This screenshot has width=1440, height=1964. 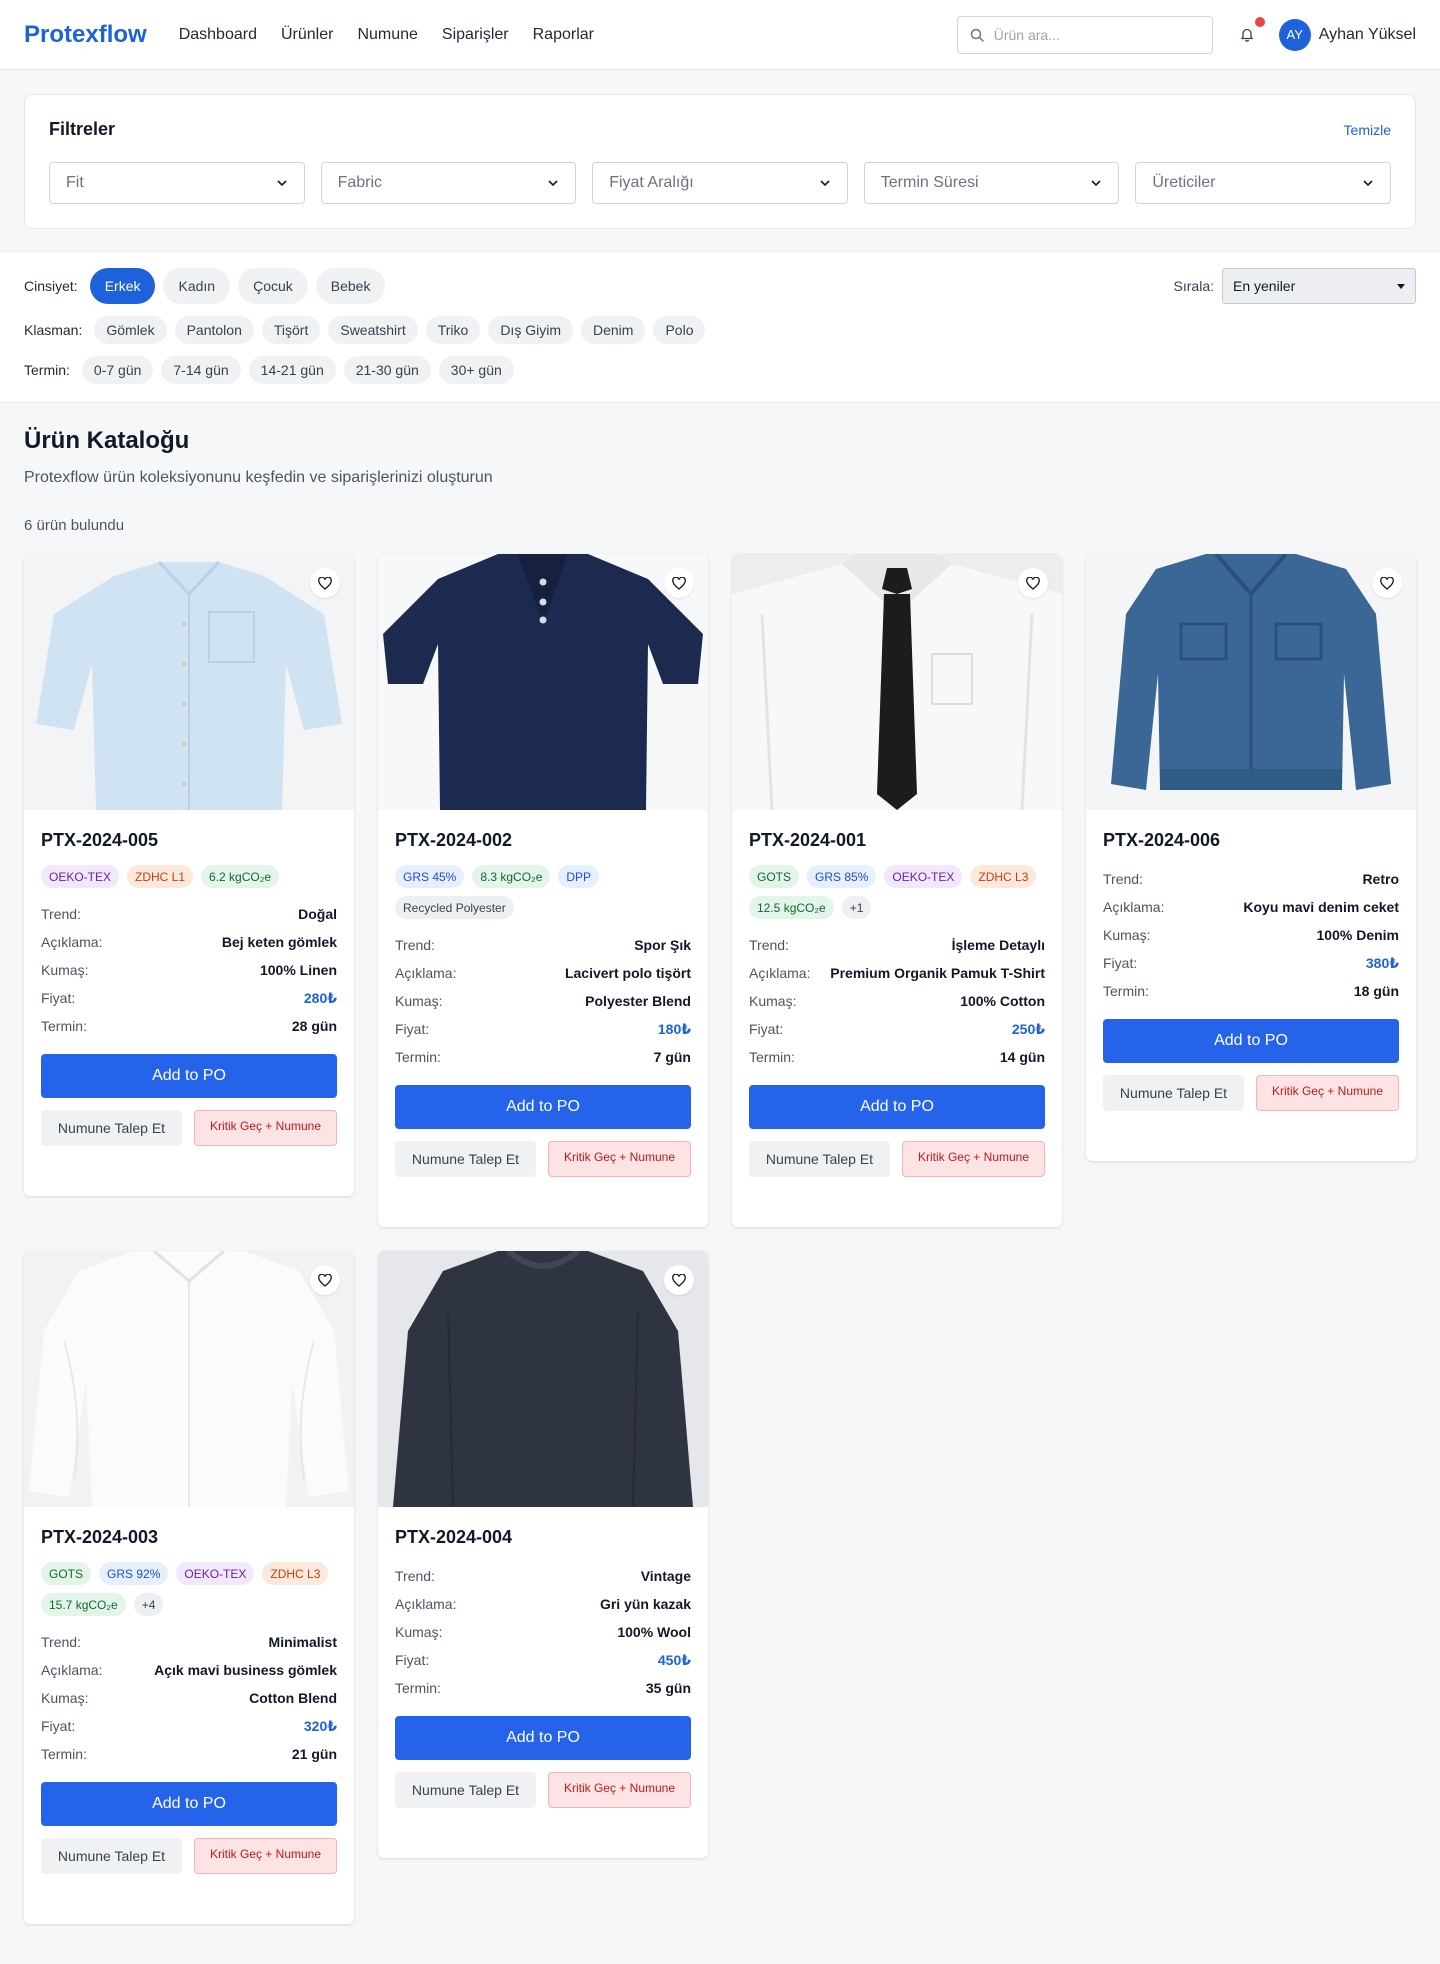 I want to click on sort-select: En yeniler, so click(x=1319, y=286).